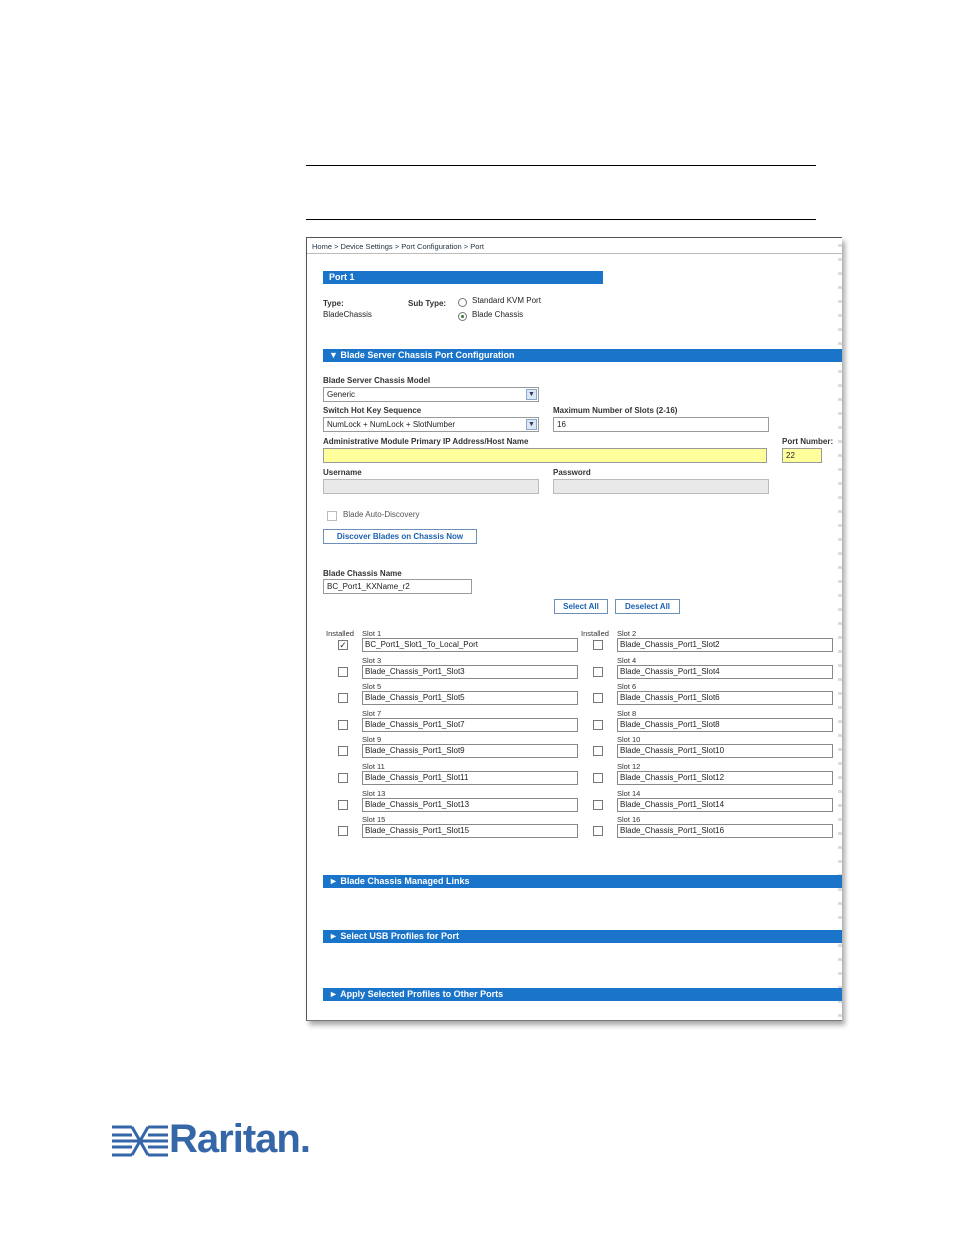 The height and width of the screenshot is (1235, 954). What do you see at coordinates (427, 303) in the screenshot?
I see `subtype-label: Sub Type:` at bounding box center [427, 303].